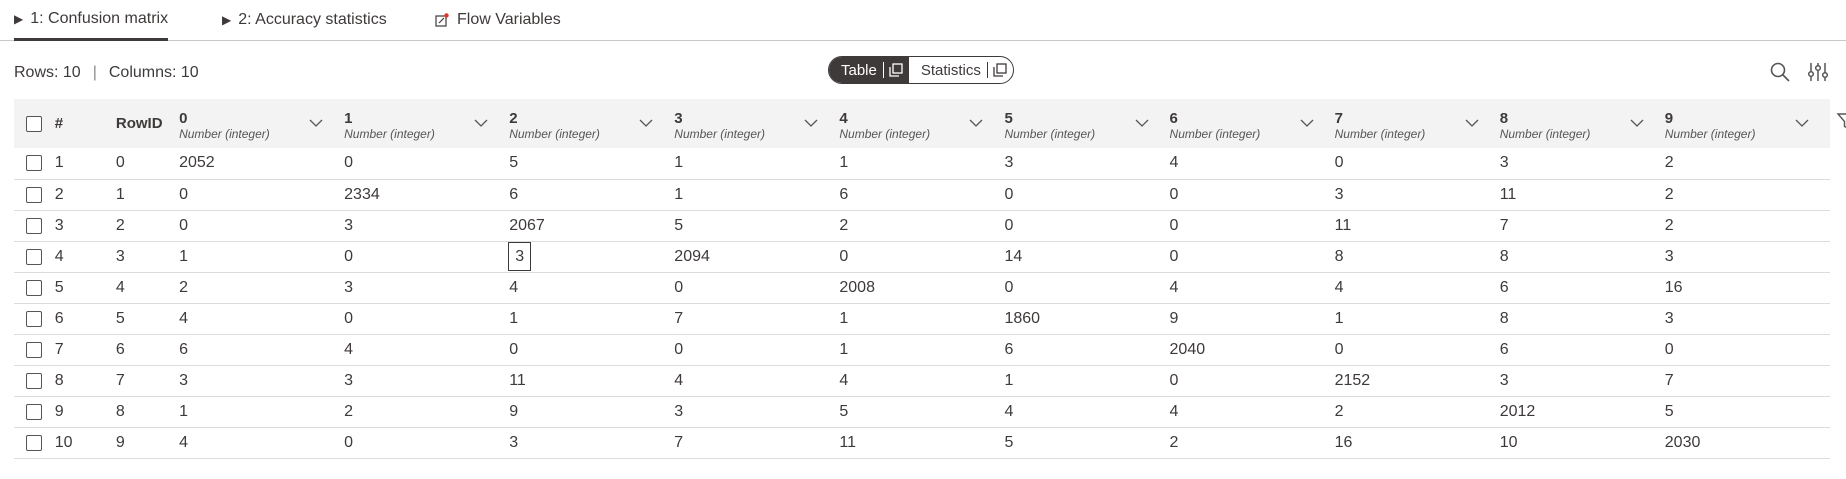 The width and height of the screenshot is (1846, 479). I want to click on table-row: 10 9 4 0 3 7 11 5 2 16 10 2030, so click(922, 442).